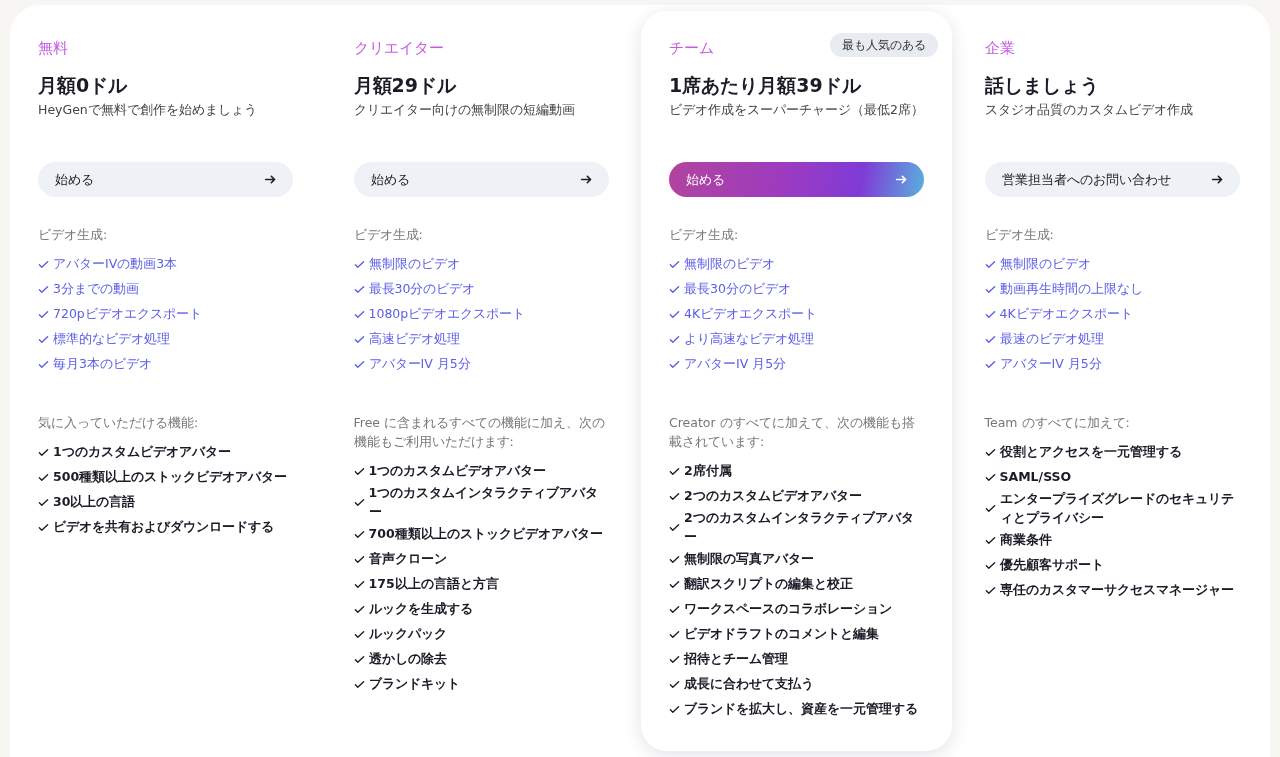 This screenshot has height=757, width=1280. I want to click on feature-text: 175以上の言語と方言, so click(433, 583).